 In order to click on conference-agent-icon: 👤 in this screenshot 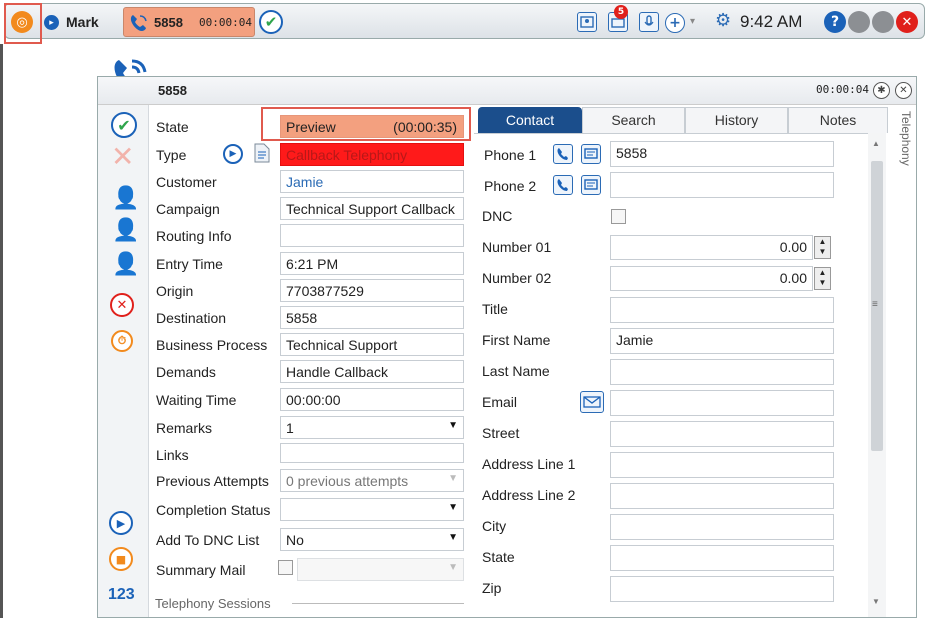, I will do `click(126, 263)`.